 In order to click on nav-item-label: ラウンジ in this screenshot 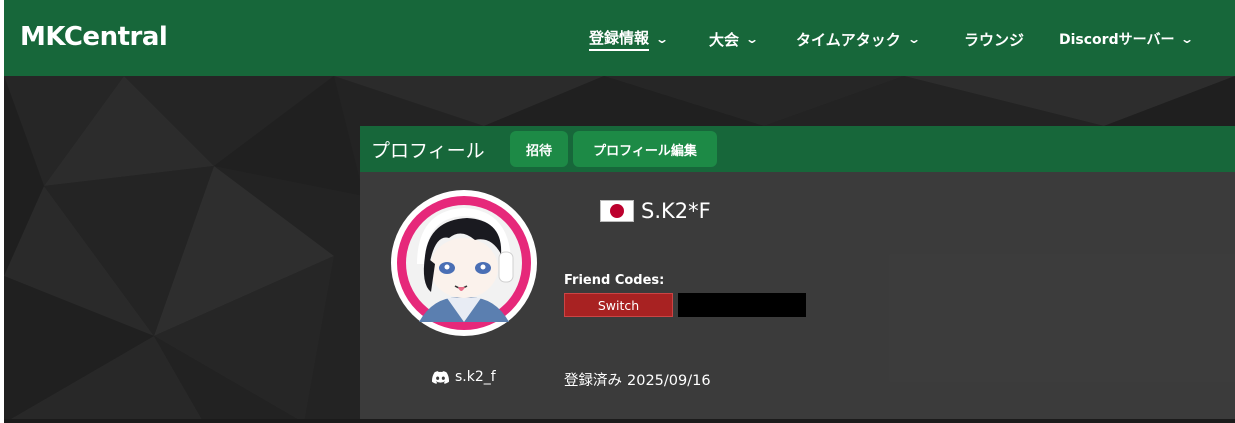, I will do `click(994, 39)`.